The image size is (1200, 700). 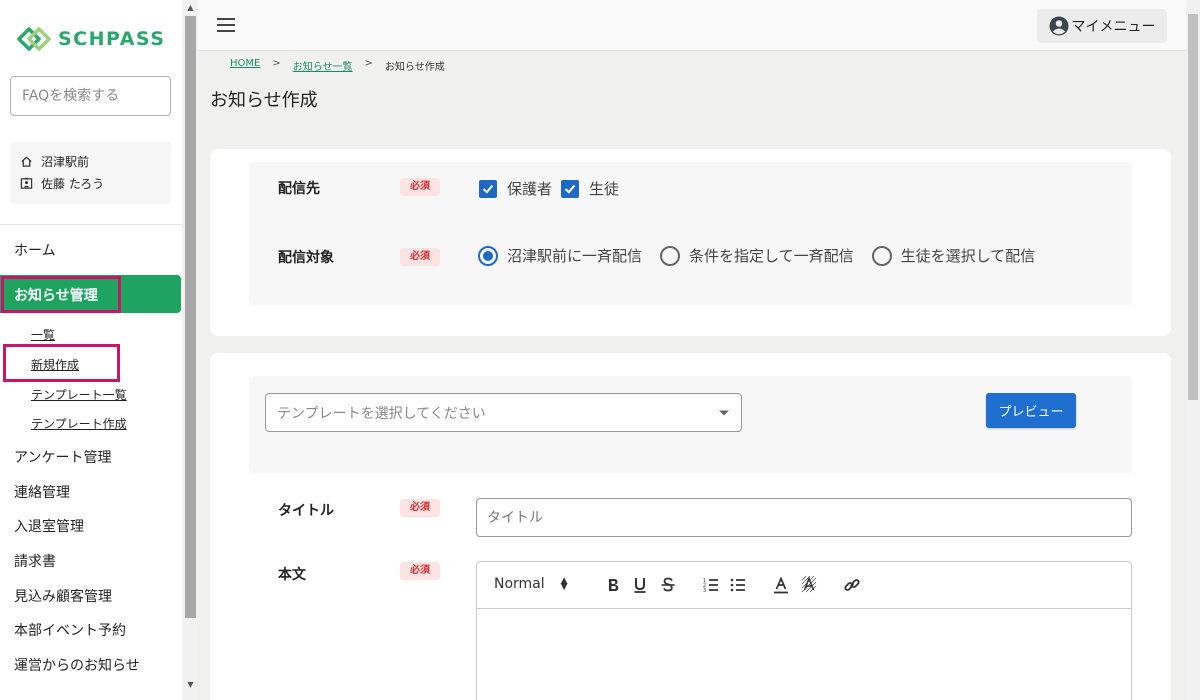 I want to click on bold-icon, so click(x=613, y=585).